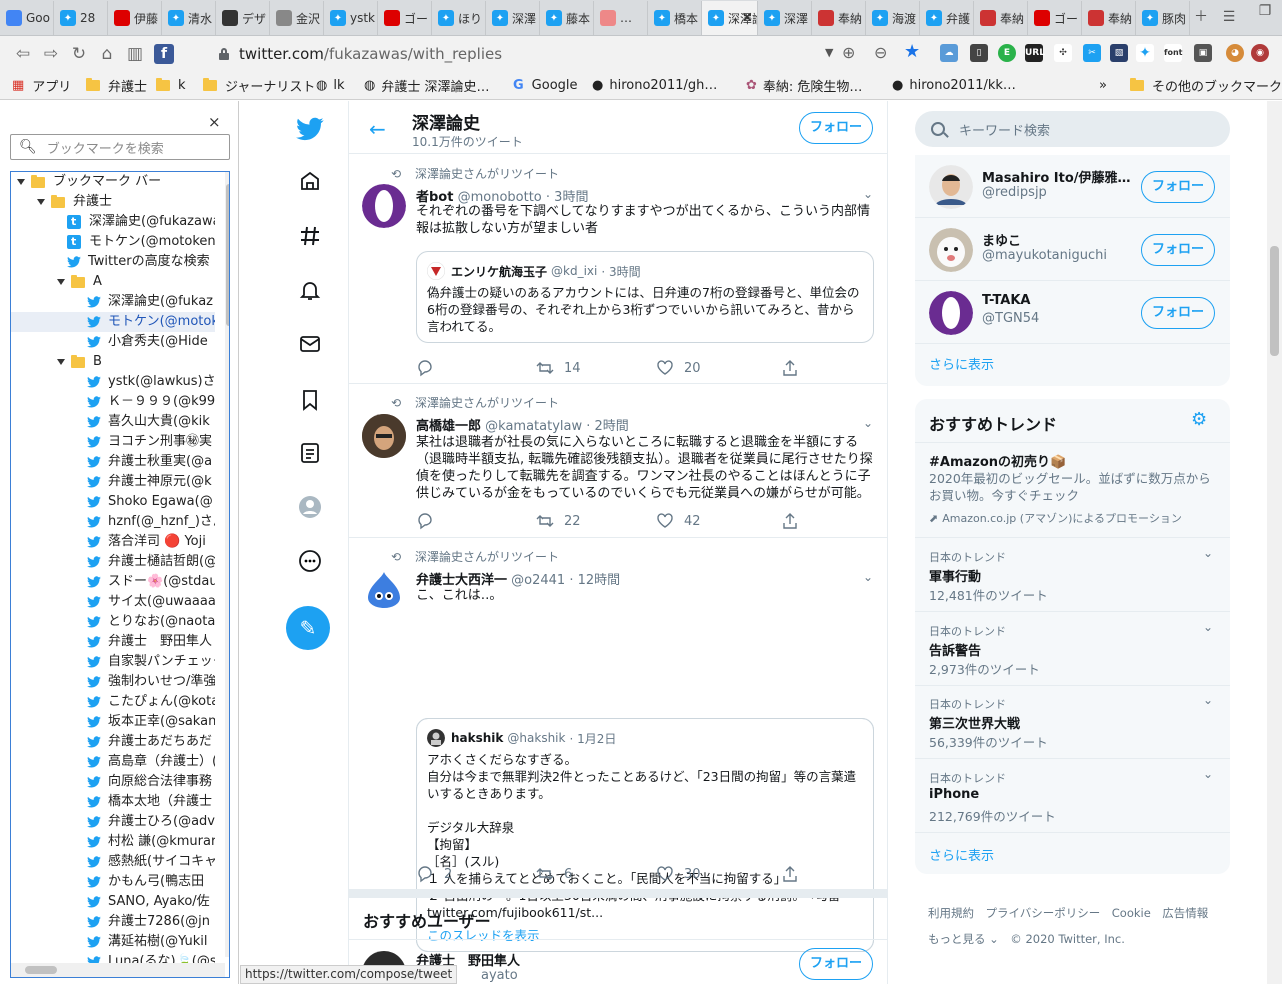  What do you see at coordinates (310, 453) in the screenshot?
I see `lists-icon` at bounding box center [310, 453].